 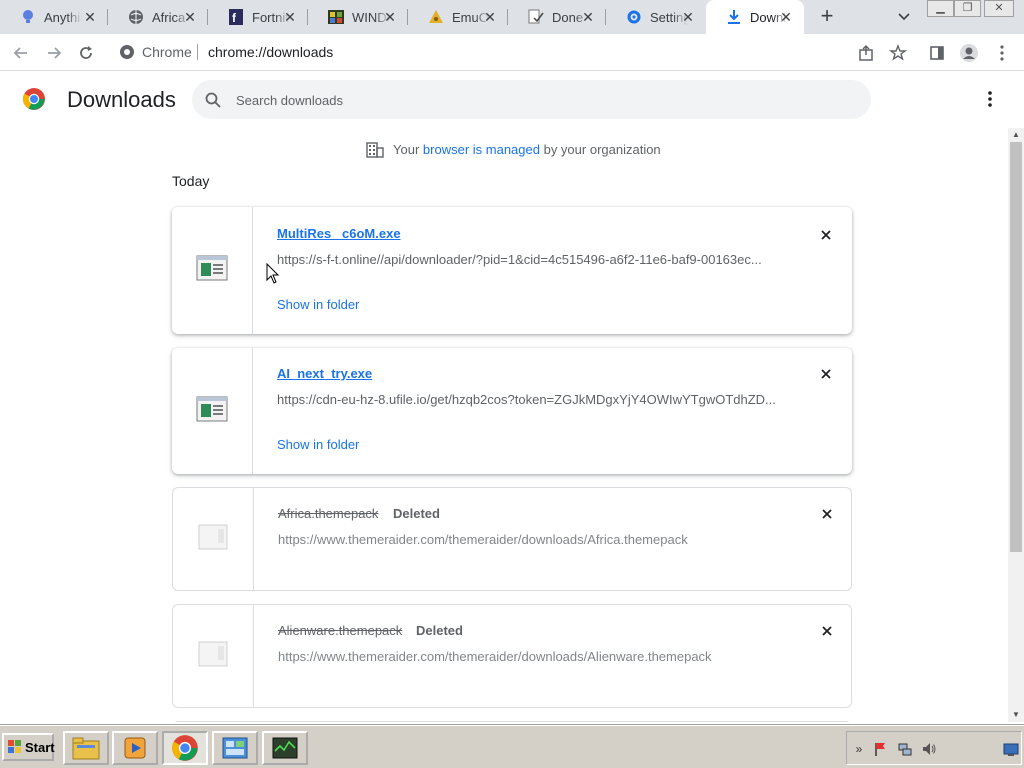 I want to click on doc-check-icon, so click(x=536, y=17).